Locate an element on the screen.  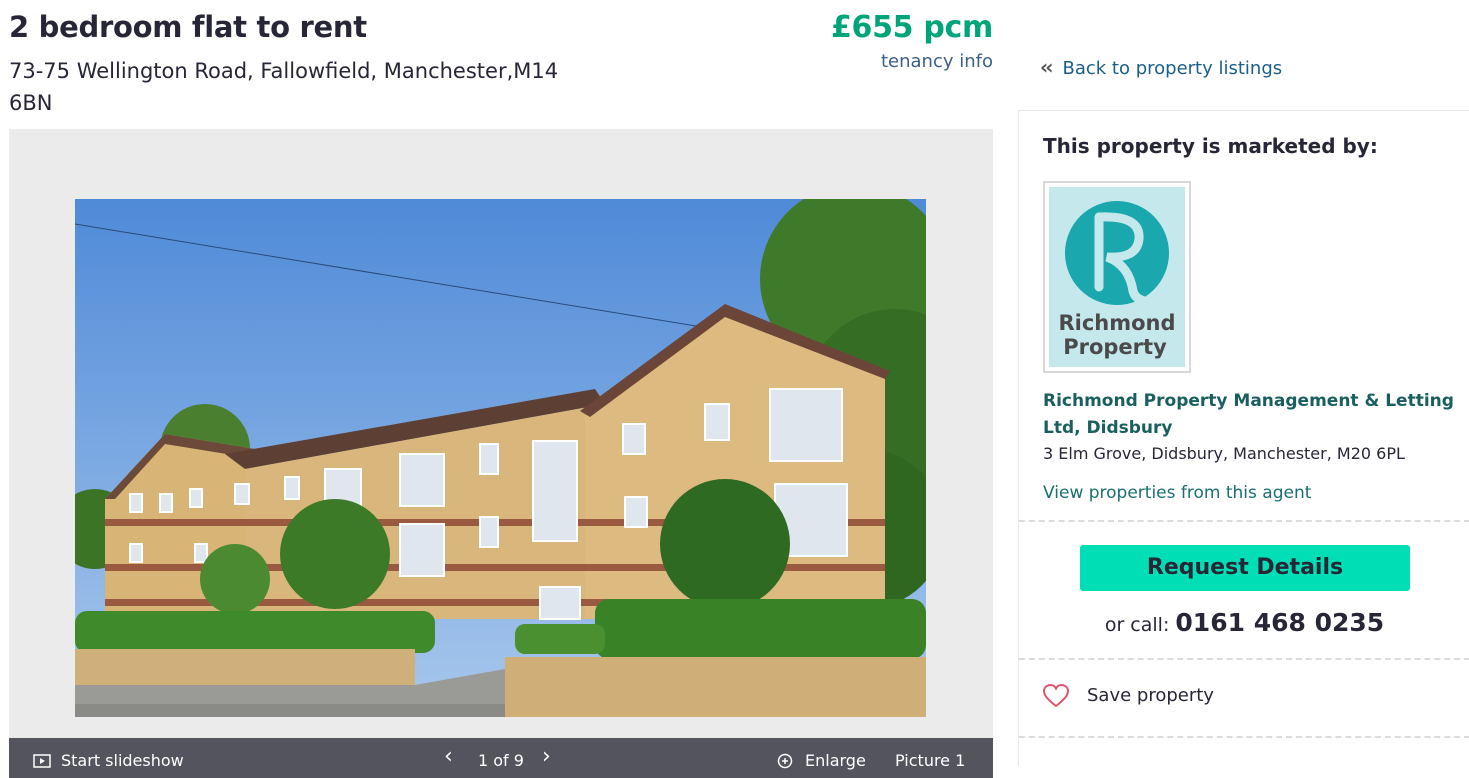
page-title: 2 bedroom flat to rent is located at coordinates (188, 27).